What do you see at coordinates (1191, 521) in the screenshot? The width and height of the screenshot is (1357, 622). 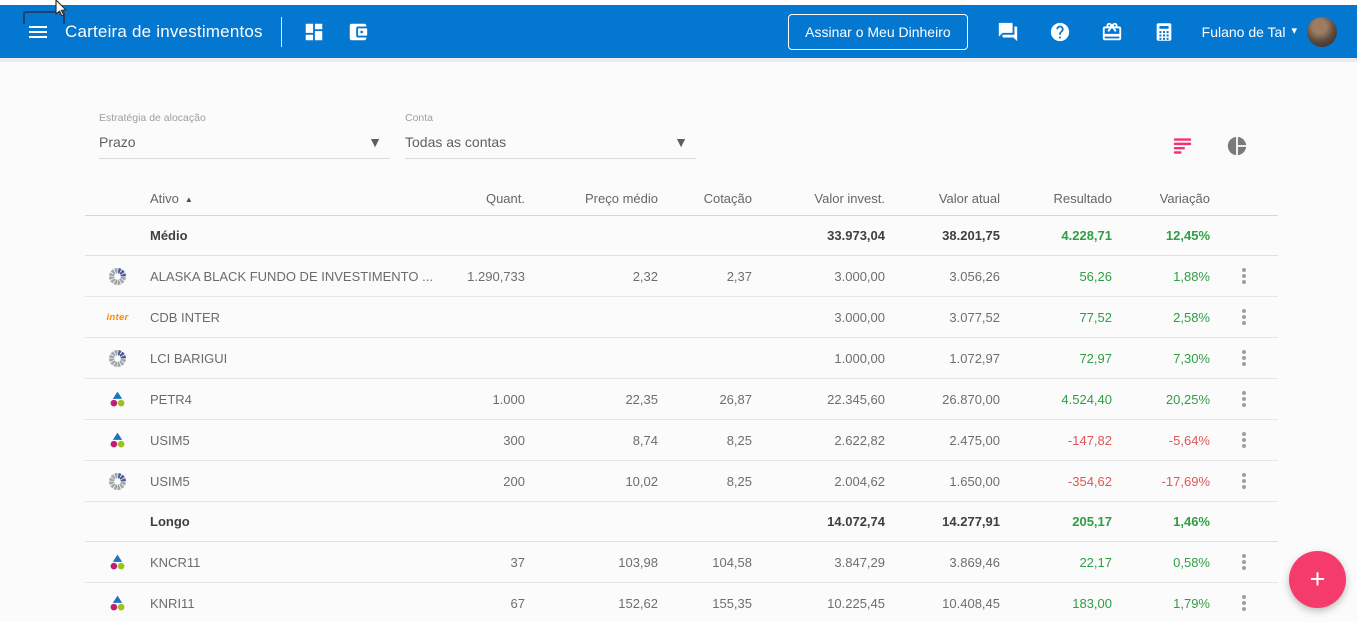 I see `group-variacao: 1,46%` at bounding box center [1191, 521].